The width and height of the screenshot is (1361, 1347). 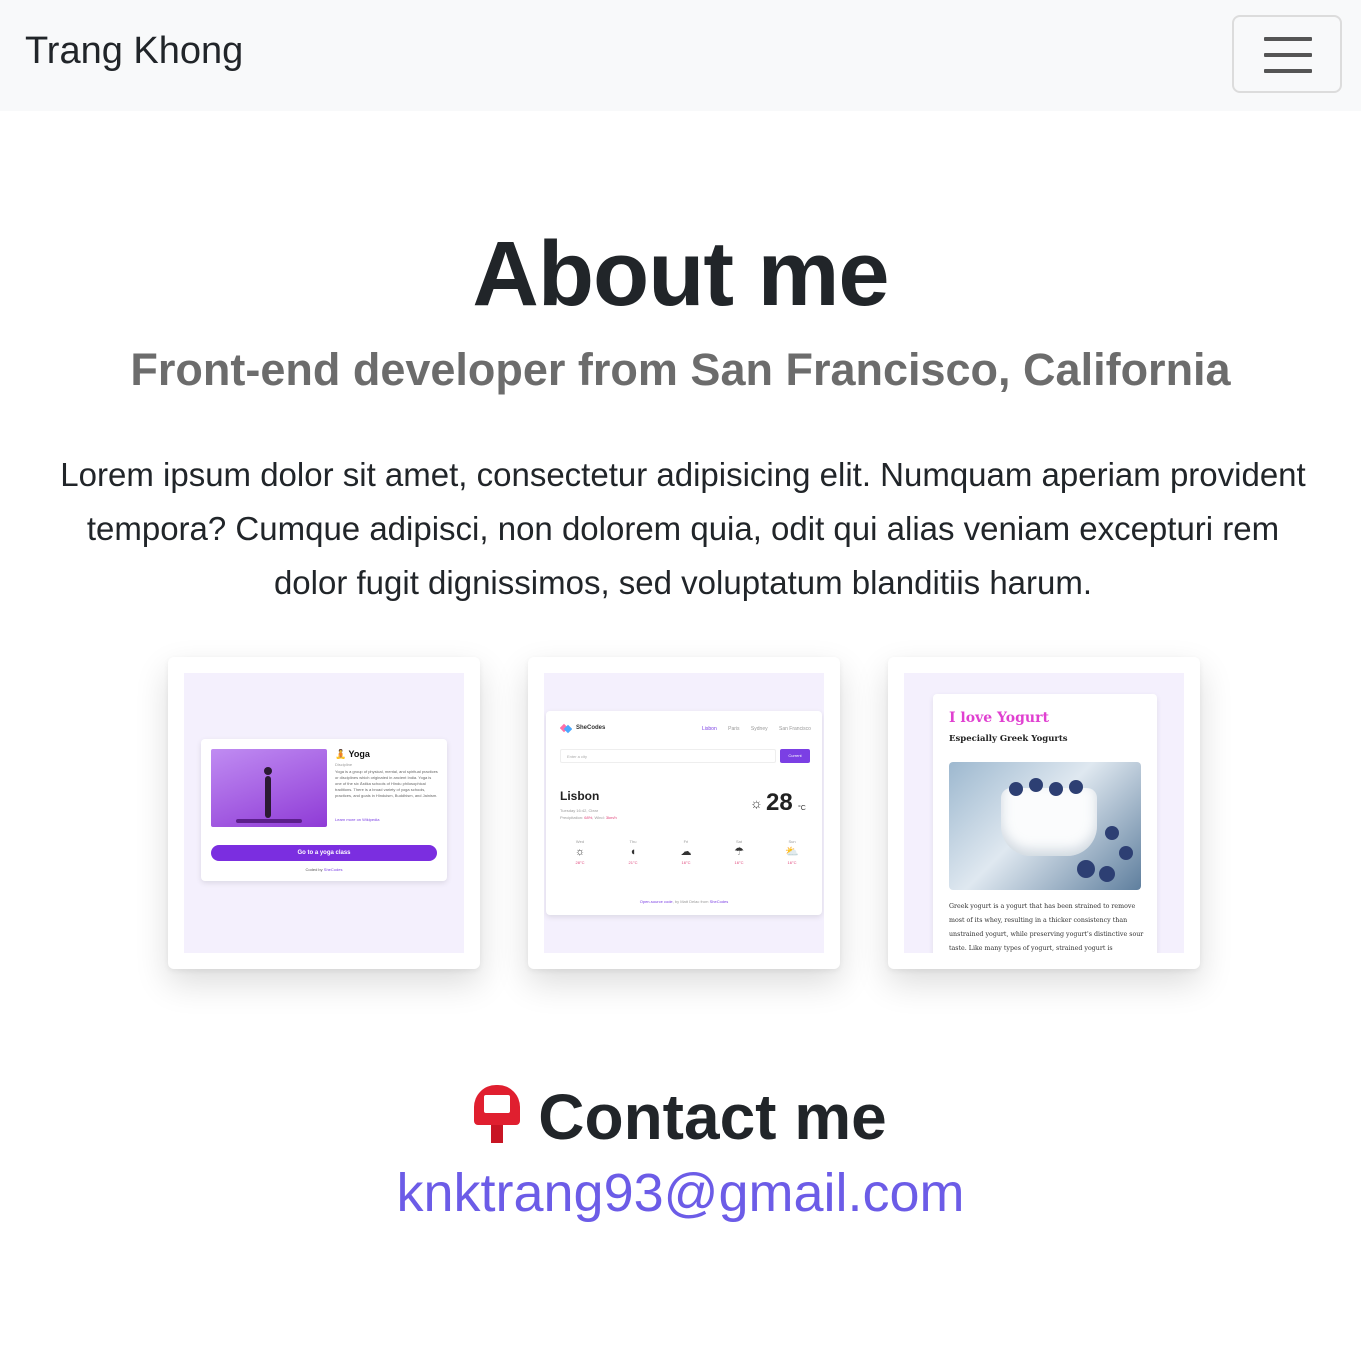 I want to click on tab-lisbon: Lisbon, so click(x=709, y=729).